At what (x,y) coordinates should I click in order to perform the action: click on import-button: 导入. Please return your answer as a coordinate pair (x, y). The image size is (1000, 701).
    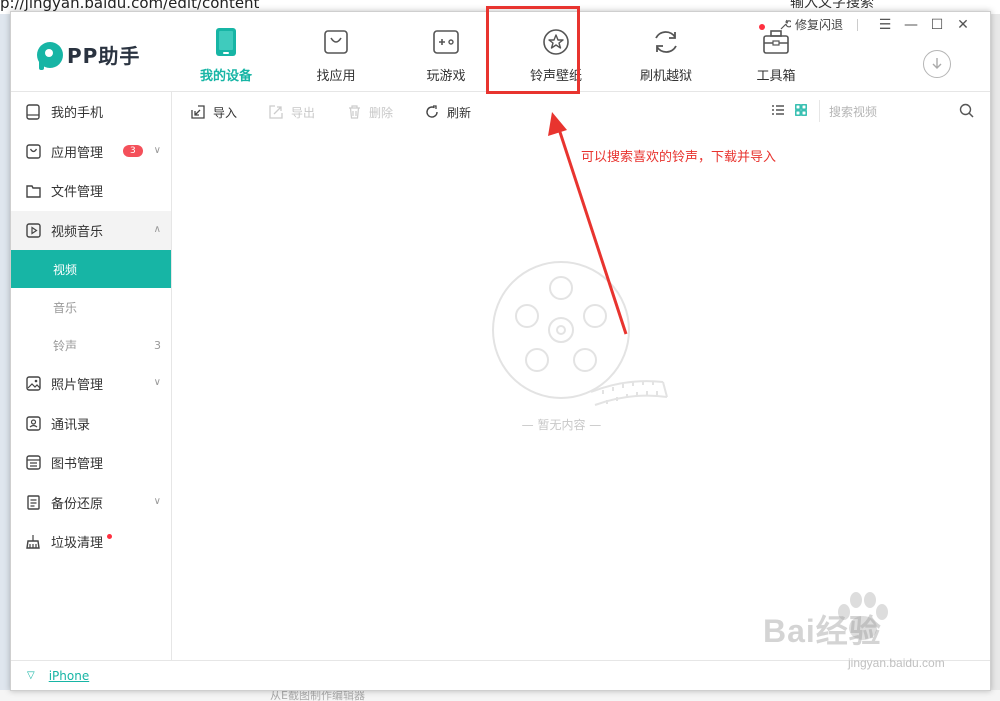
    Looking at the image, I should click on (214, 112).